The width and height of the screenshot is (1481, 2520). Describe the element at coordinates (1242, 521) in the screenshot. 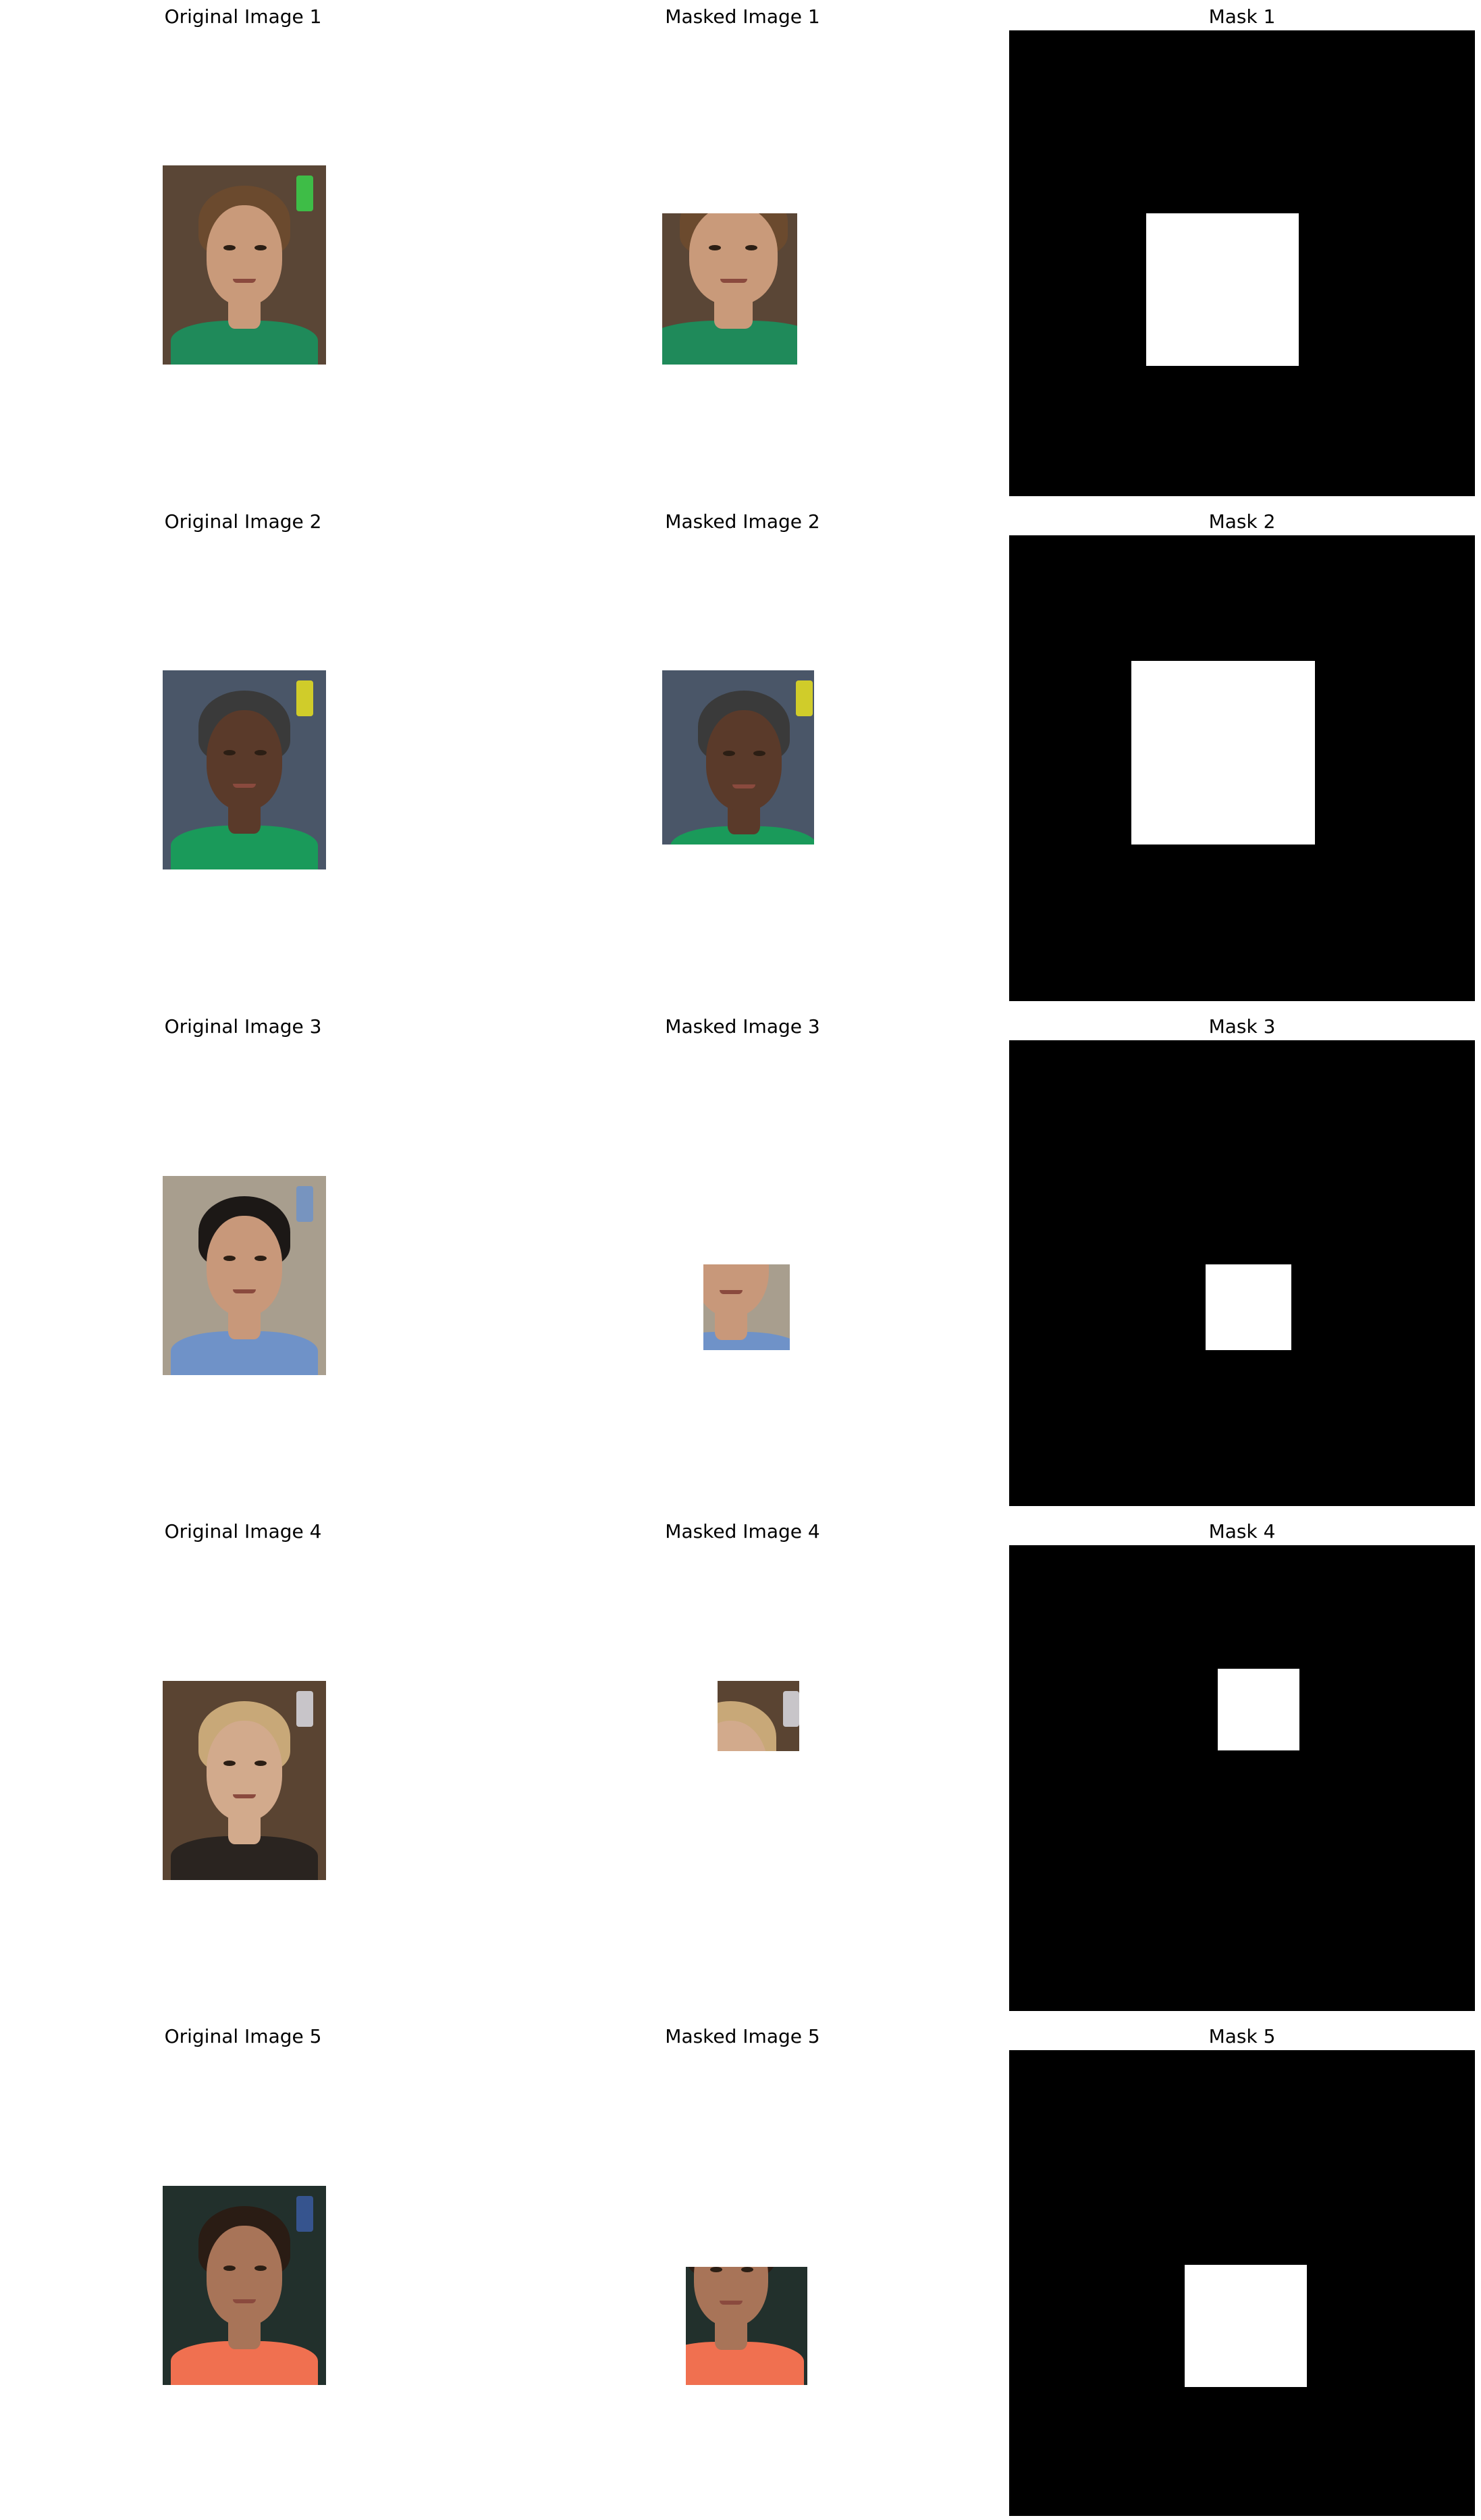

I see `mask-2-title: Mask 2` at that location.